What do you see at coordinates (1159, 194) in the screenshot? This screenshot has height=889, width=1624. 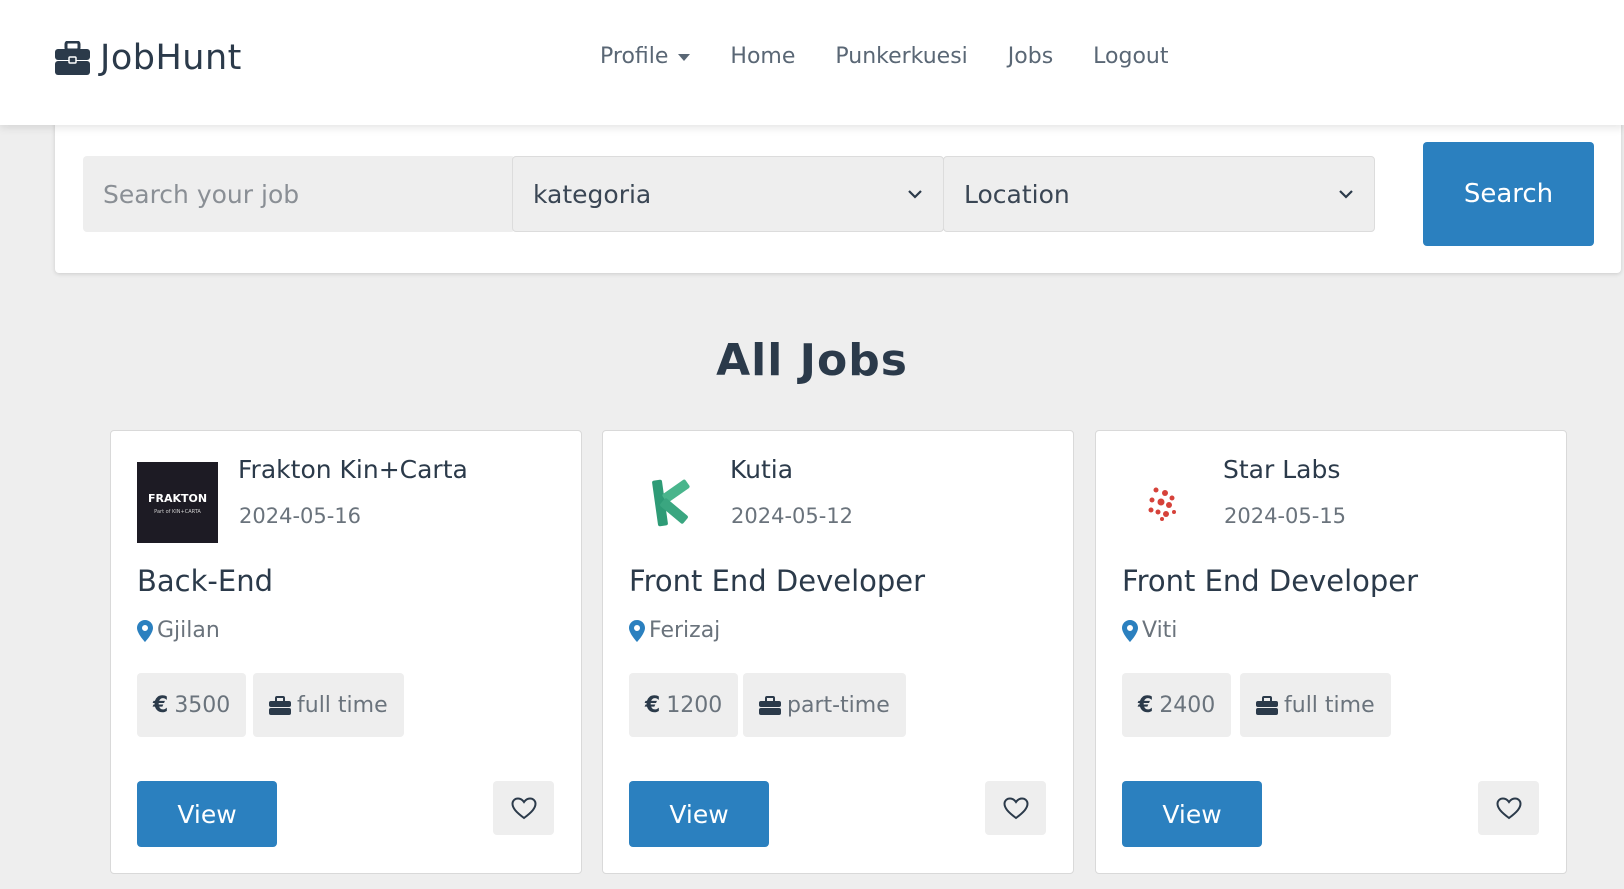 I see `location-select: Location` at bounding box center [1159, 194].